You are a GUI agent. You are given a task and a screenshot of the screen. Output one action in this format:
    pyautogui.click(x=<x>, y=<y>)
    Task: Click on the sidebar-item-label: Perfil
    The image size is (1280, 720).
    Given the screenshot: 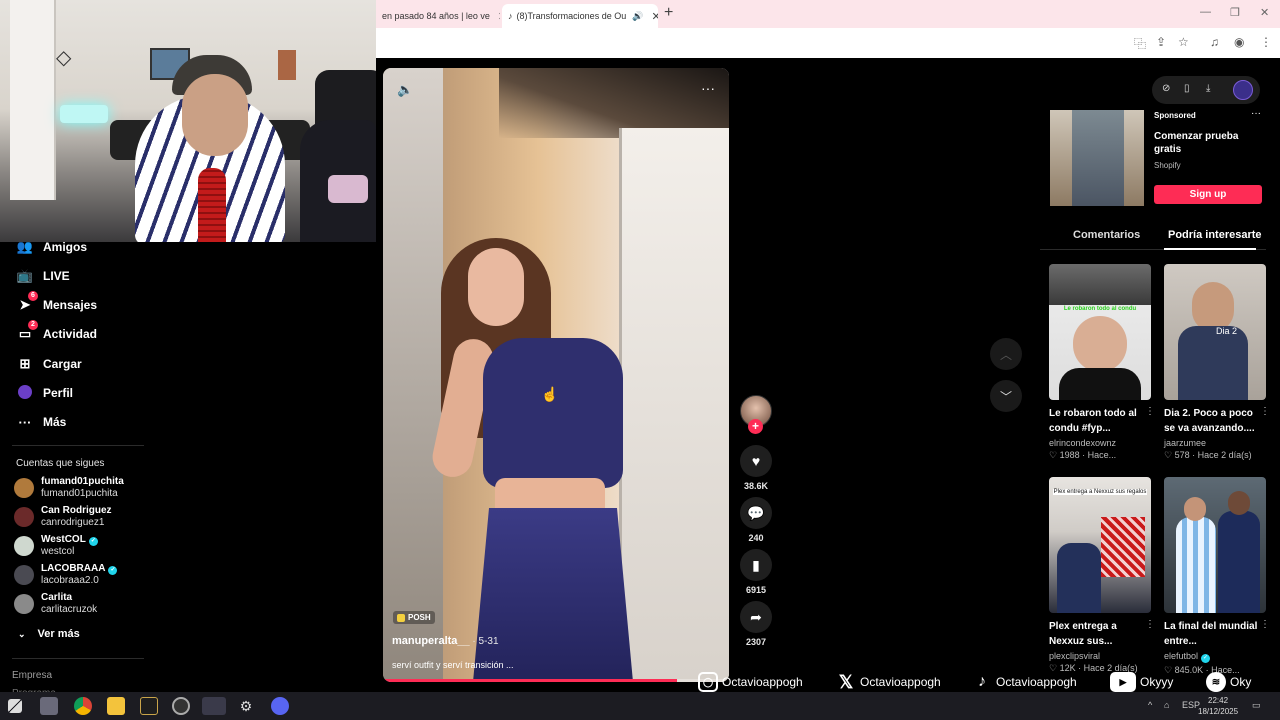 What is the action you would take?
    pyautogui.click(x=58, y=393)
    